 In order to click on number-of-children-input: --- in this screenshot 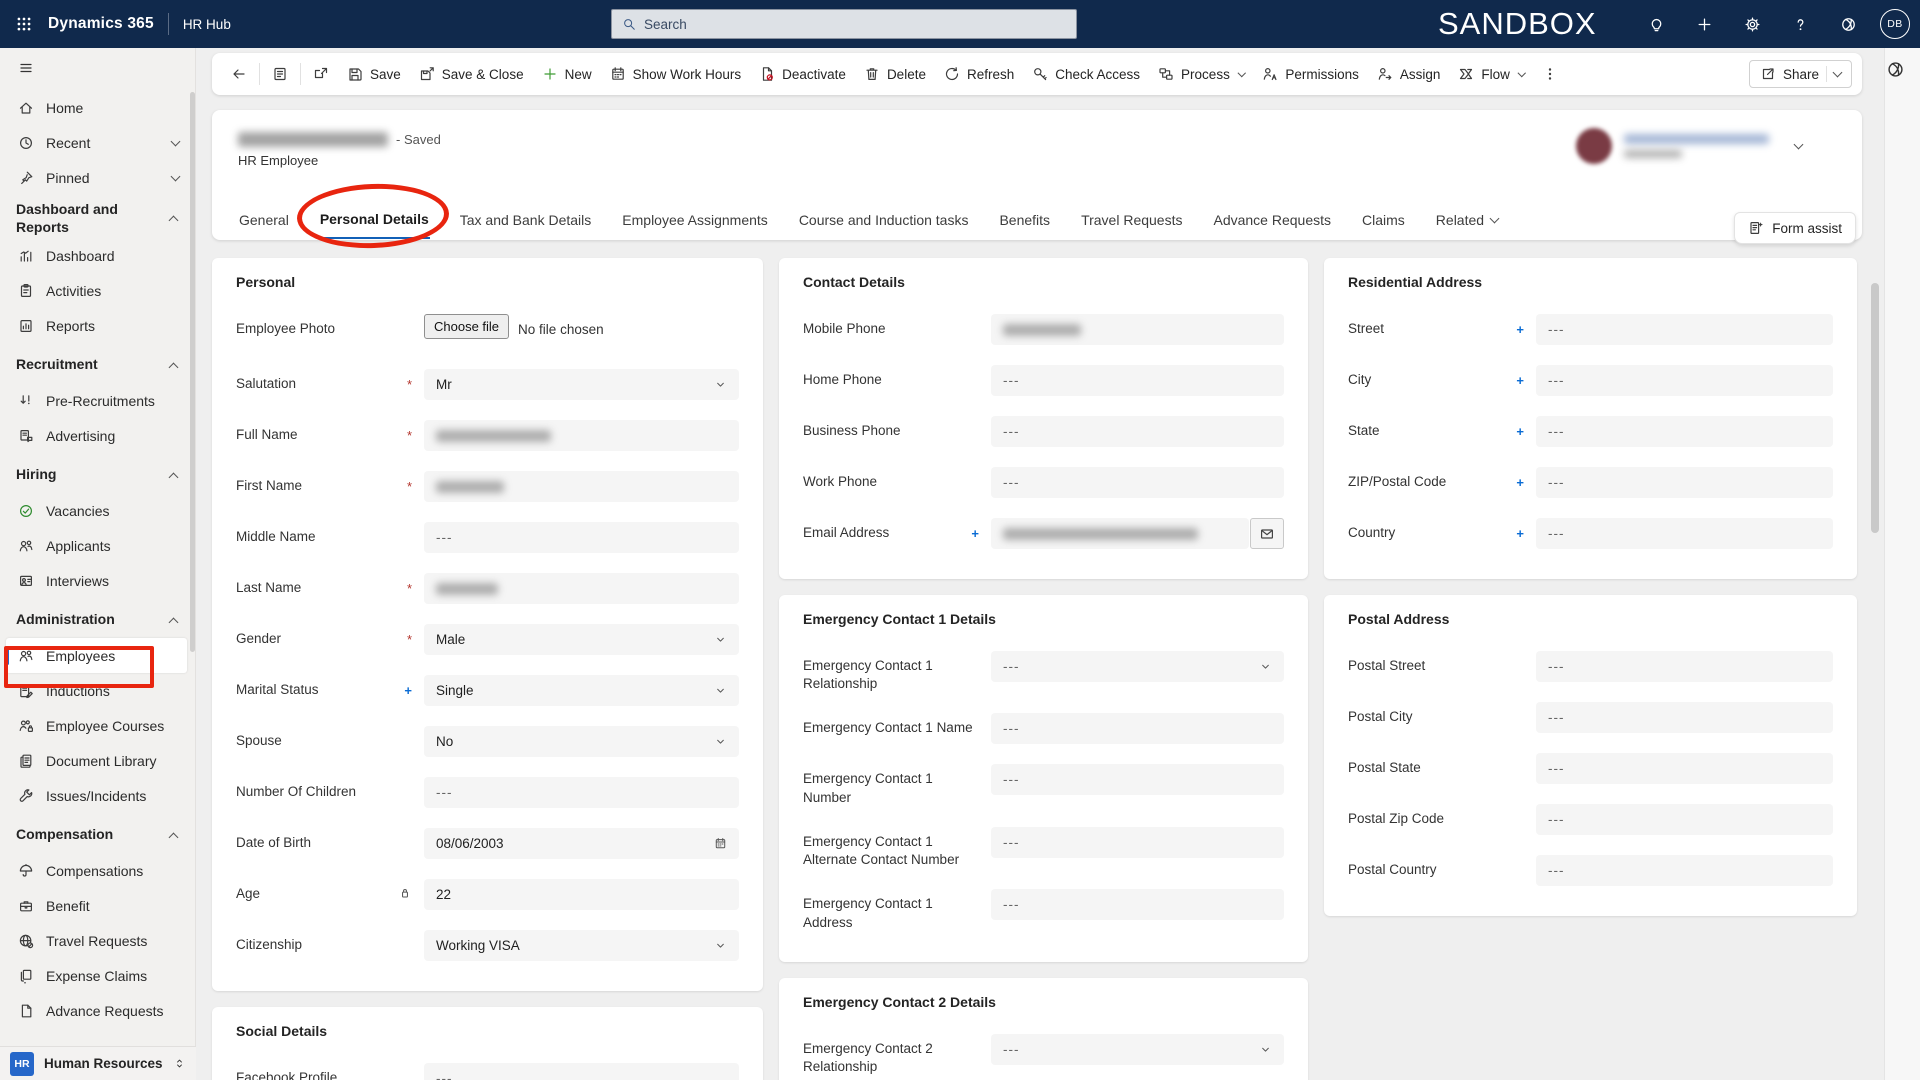, I will do `click(581, 792)`.